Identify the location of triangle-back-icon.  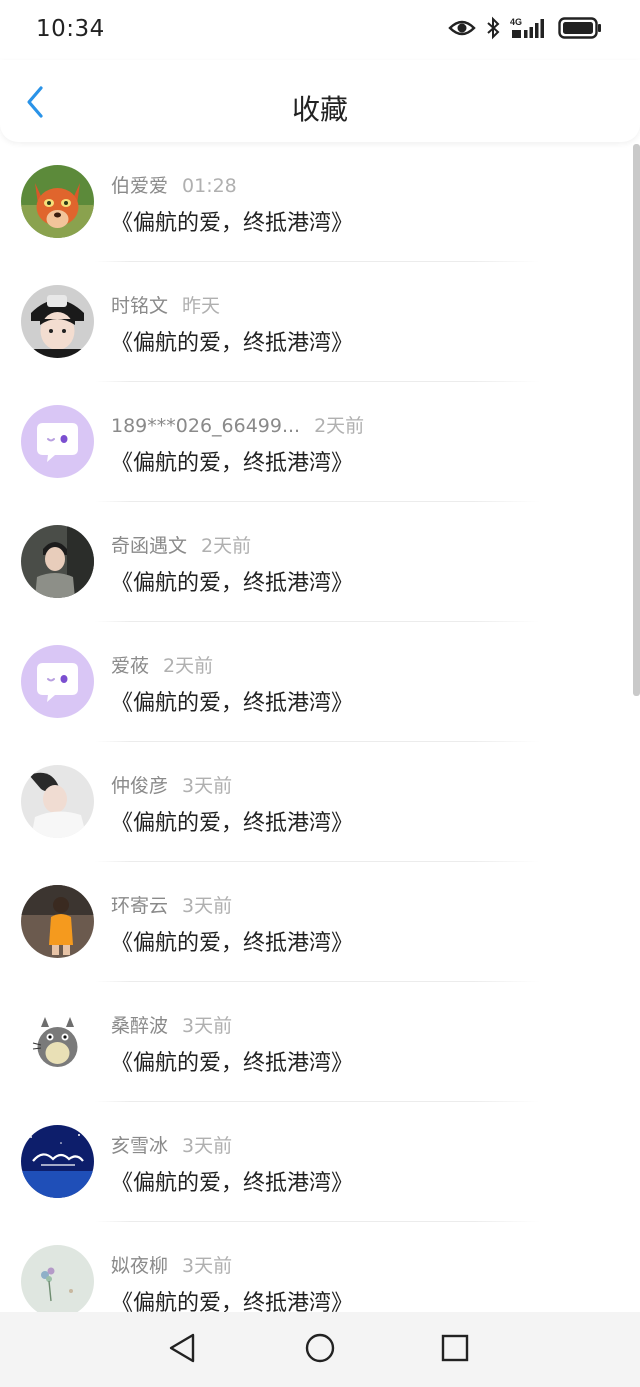
(182, 1350).